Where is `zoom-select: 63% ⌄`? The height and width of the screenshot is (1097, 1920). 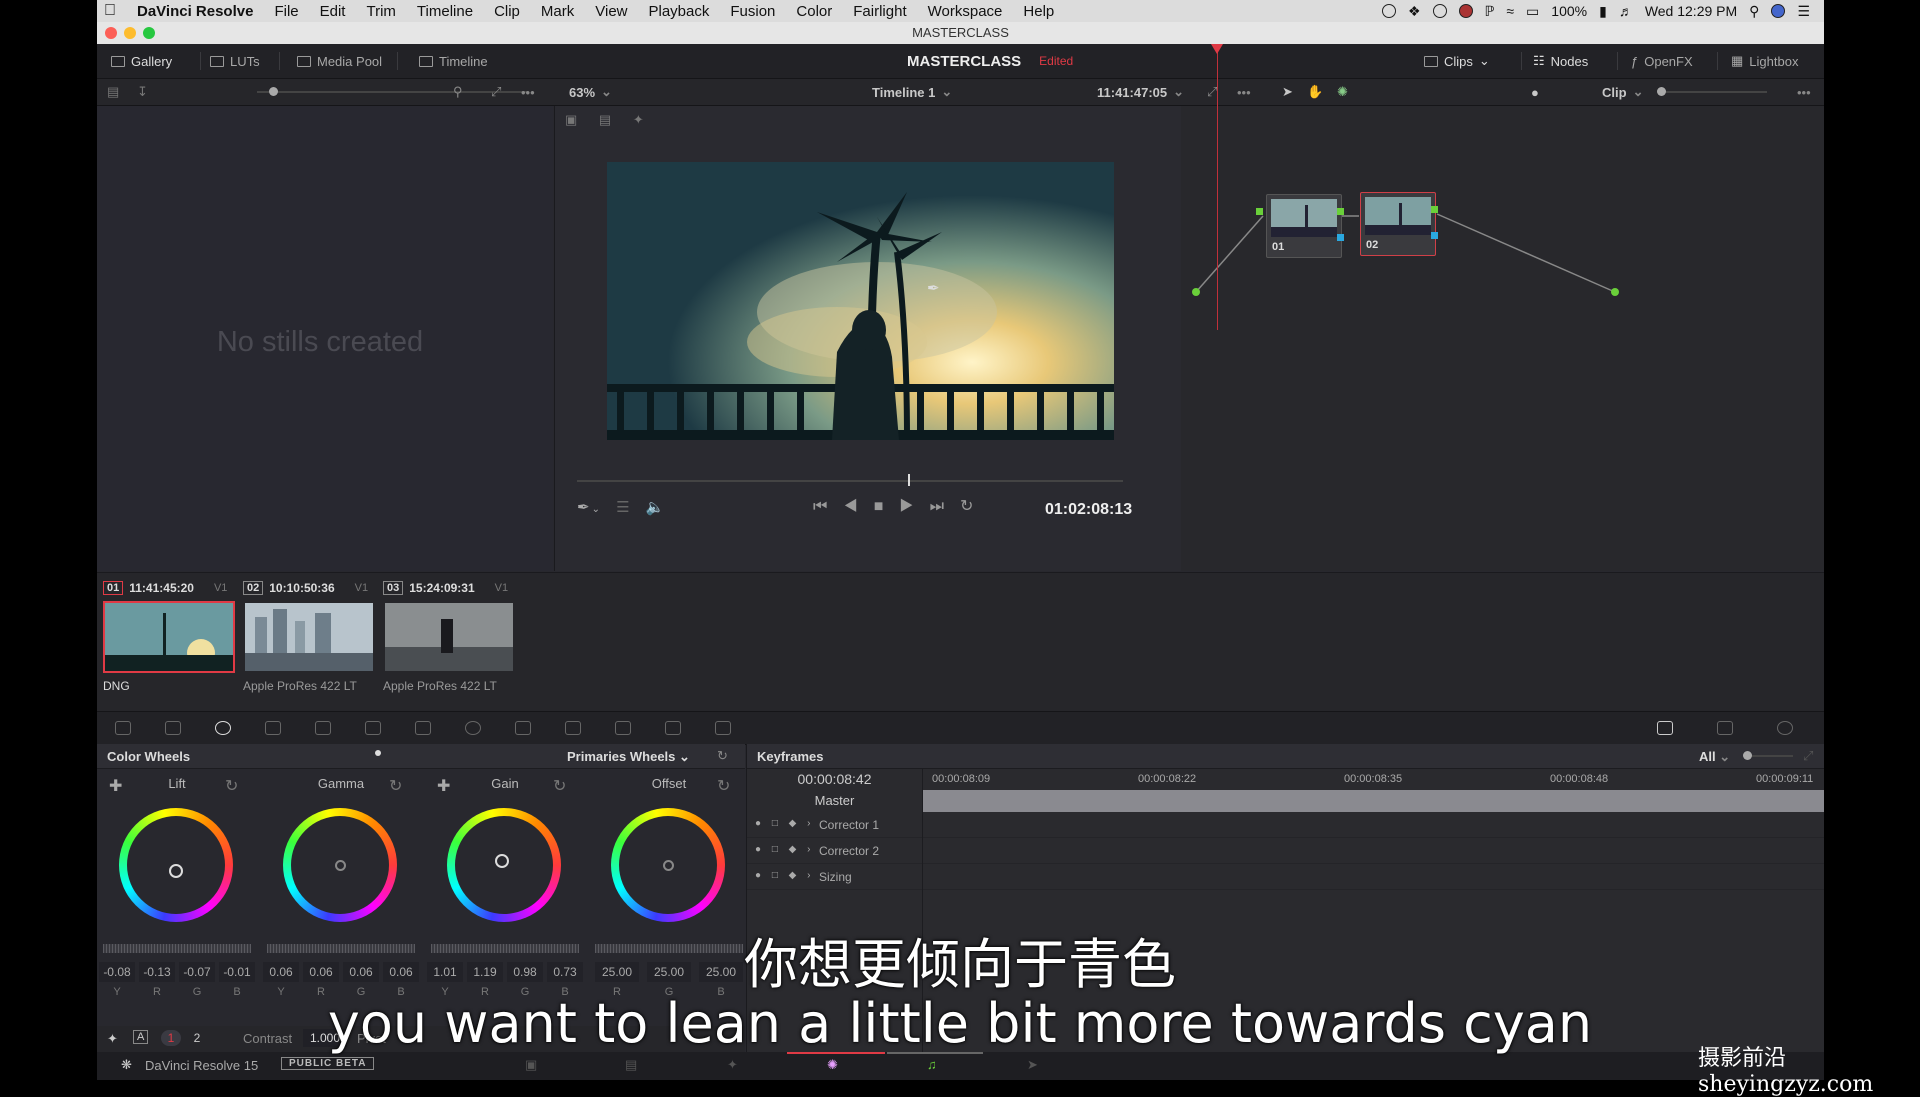 zoom-select: 63% ⌄ is located at coordinates (590, 92).